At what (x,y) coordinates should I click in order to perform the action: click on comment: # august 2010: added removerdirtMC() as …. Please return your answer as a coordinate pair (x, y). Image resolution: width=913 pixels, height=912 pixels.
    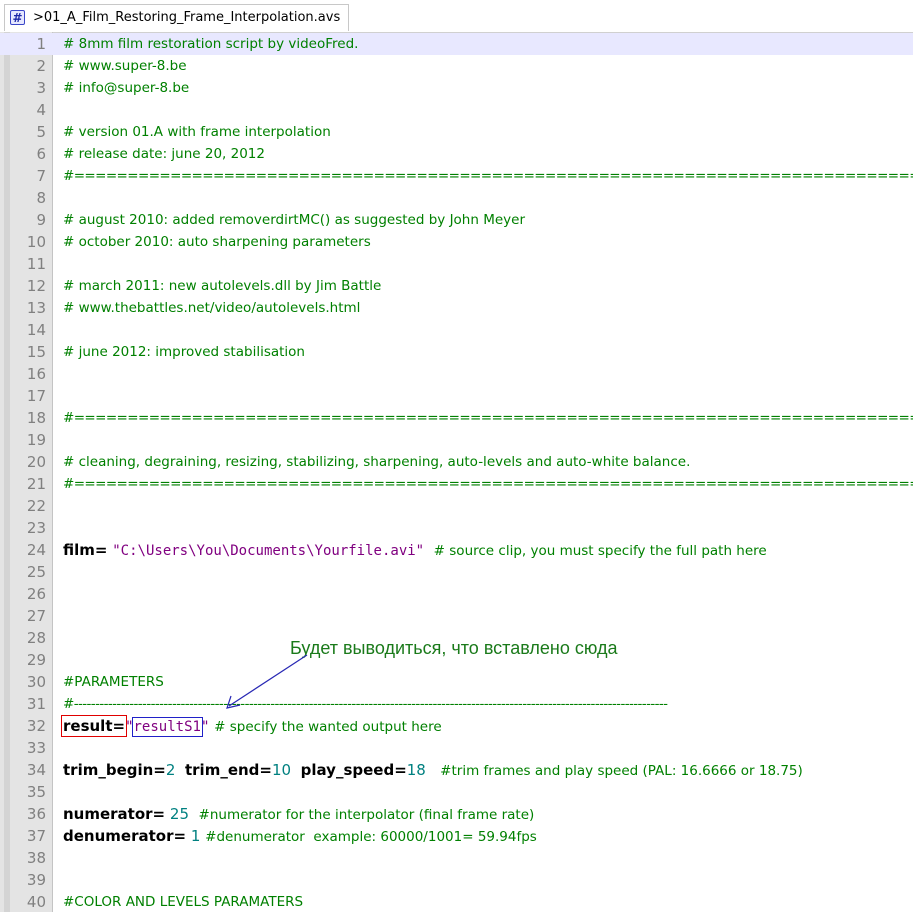
    Looking at the image, I should click on (294, 220).